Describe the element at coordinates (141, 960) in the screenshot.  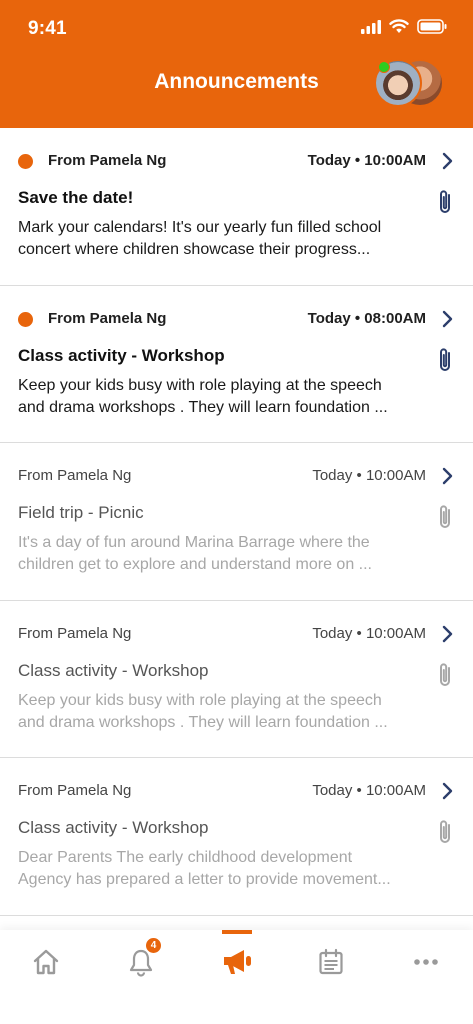
I see `tab-notifications: 4` at that location.